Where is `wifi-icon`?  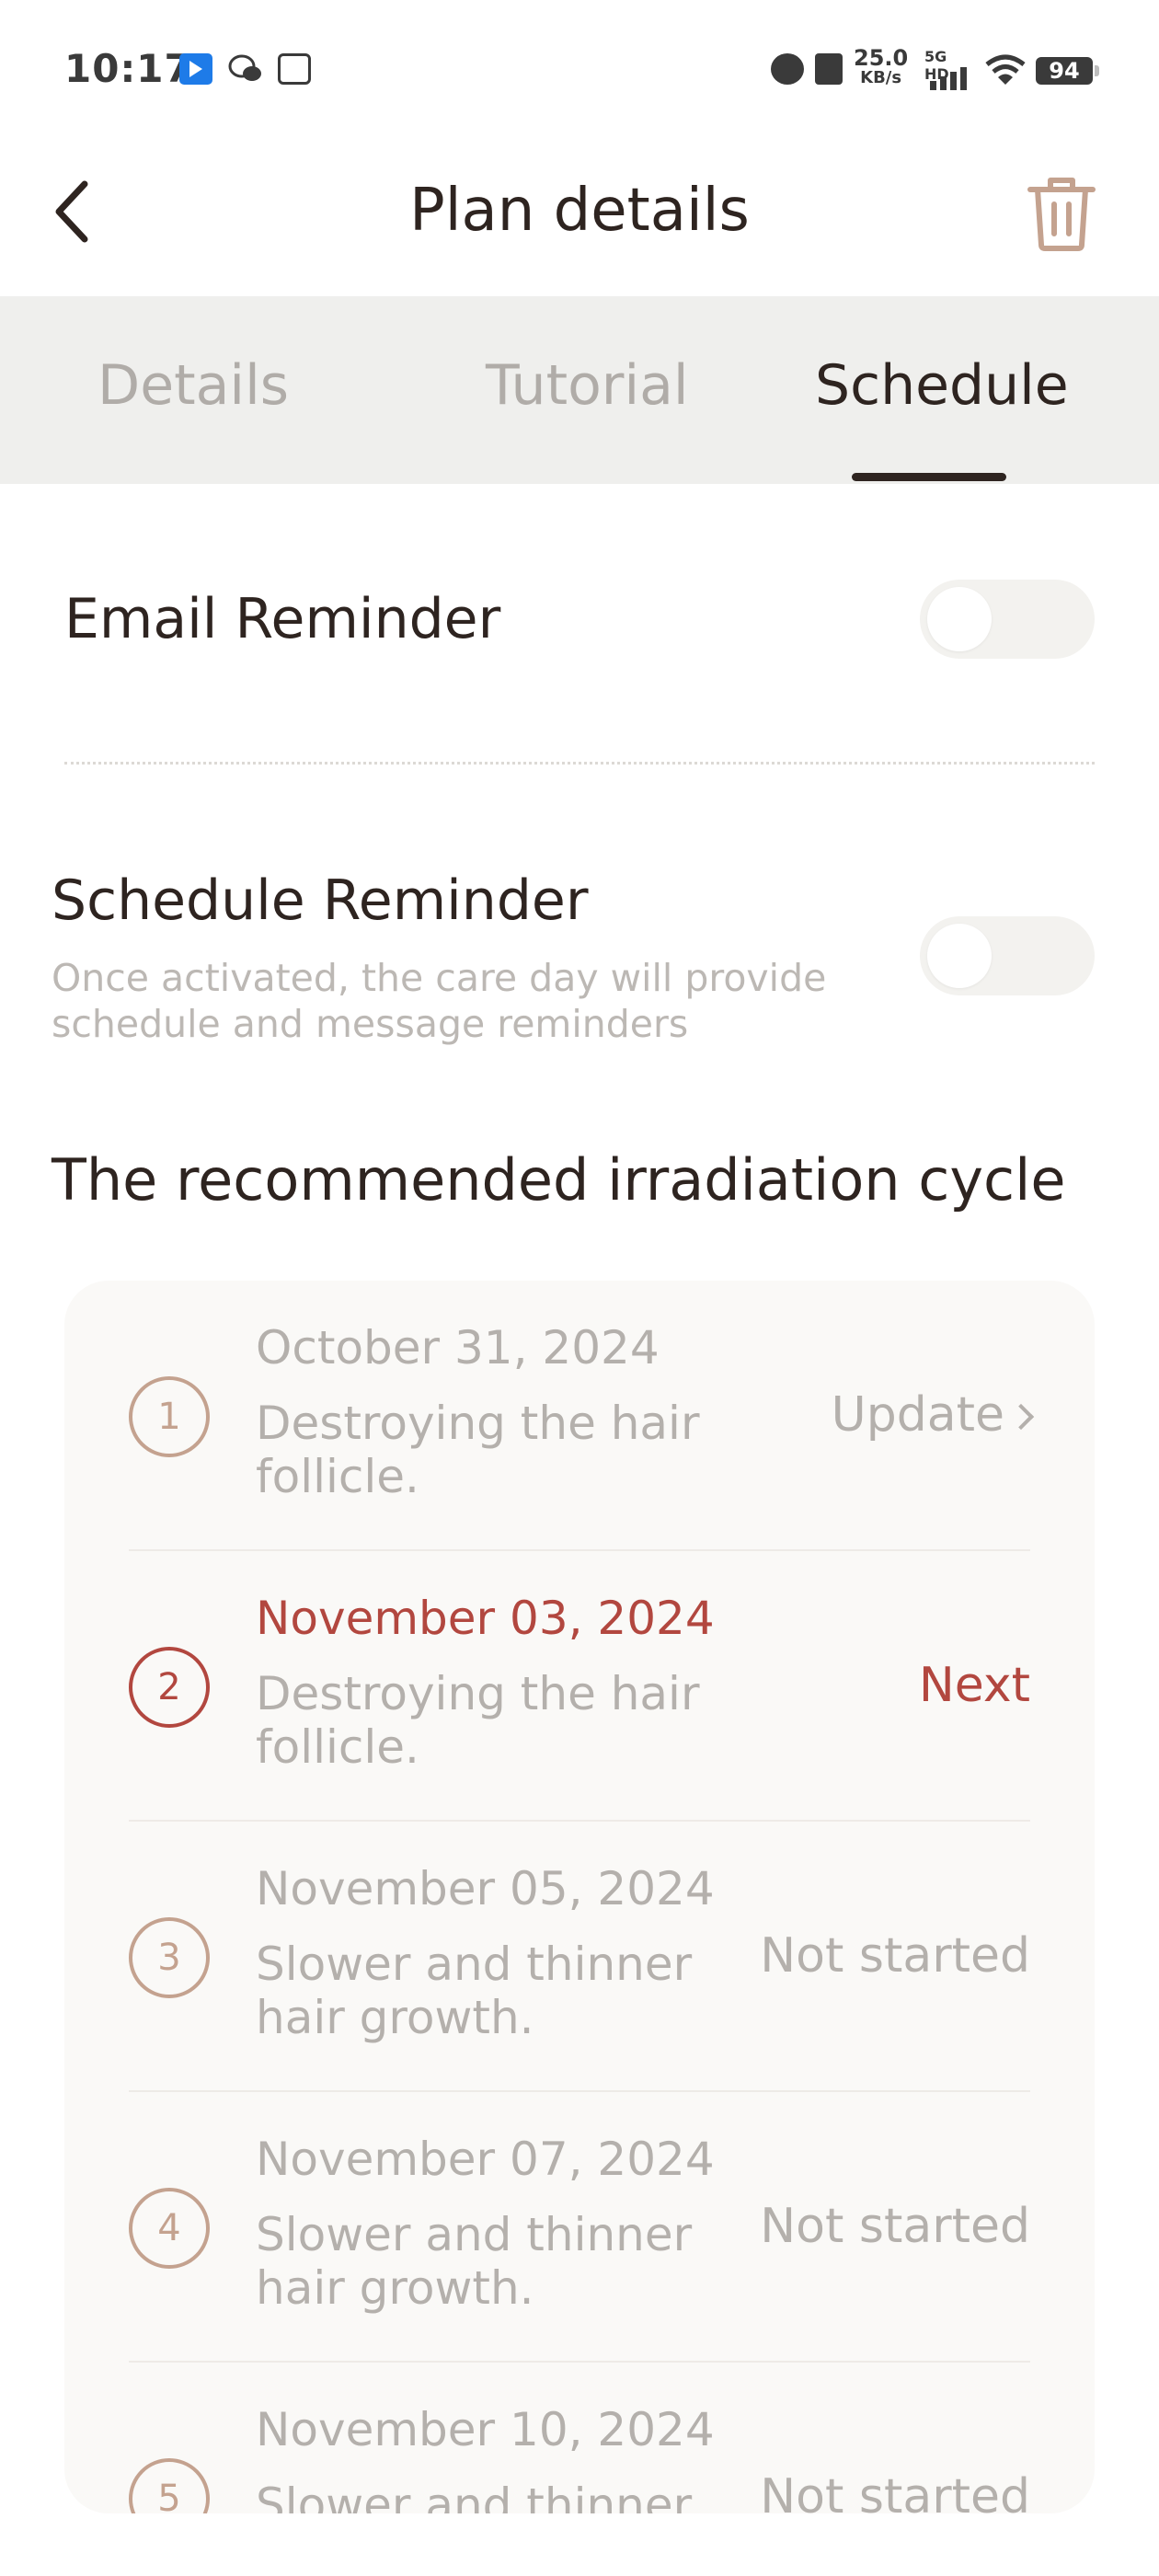
wifi-icon is located at coordinates (1005, 69).